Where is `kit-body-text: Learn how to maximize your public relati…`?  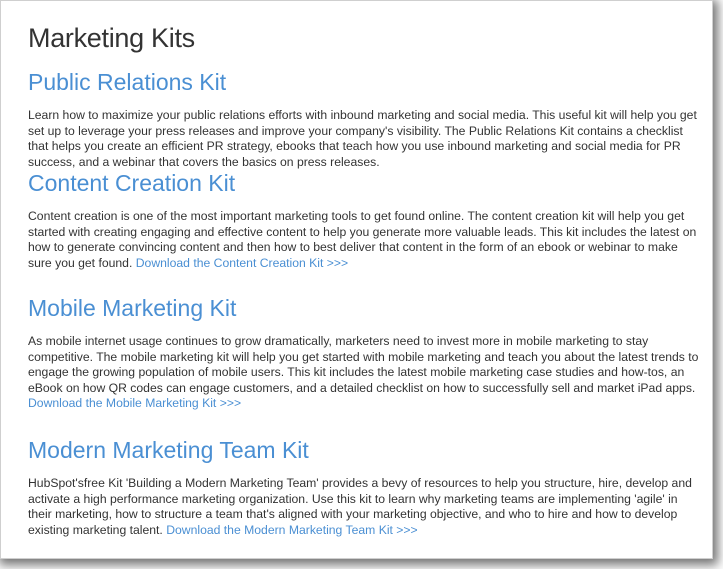 kit-body-text: Learn how to maximize your public relati… is located at coordinates (362, 138).